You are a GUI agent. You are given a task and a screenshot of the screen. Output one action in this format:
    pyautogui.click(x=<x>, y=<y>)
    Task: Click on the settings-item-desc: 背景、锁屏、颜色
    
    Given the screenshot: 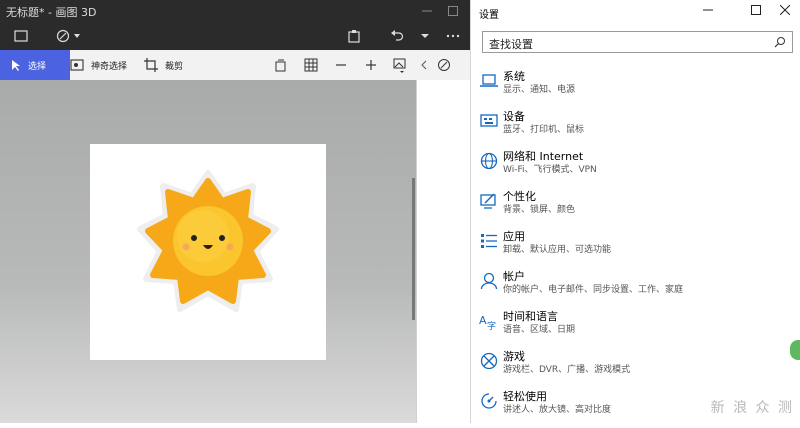 What is the action you would take?
    pyautogui.click(x=539, y=210)
    